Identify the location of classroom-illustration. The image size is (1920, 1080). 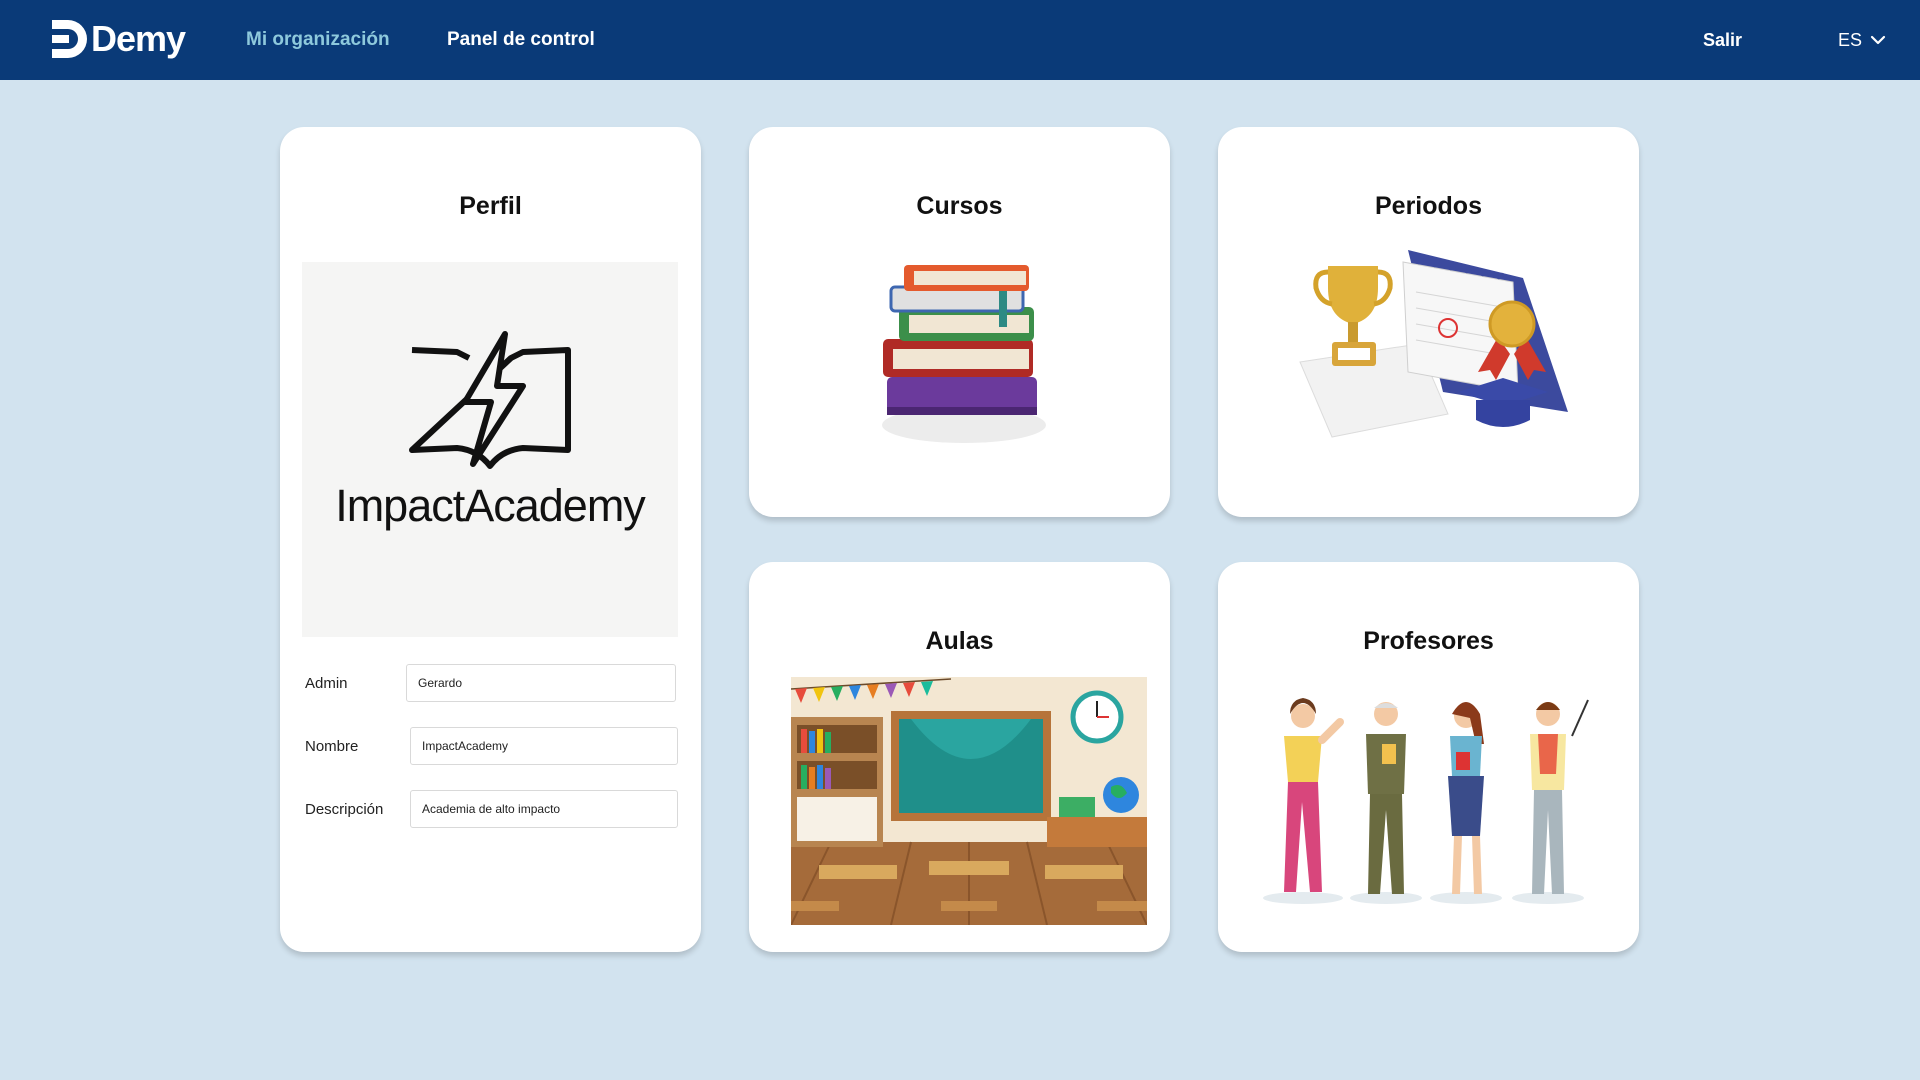
(969, 801).